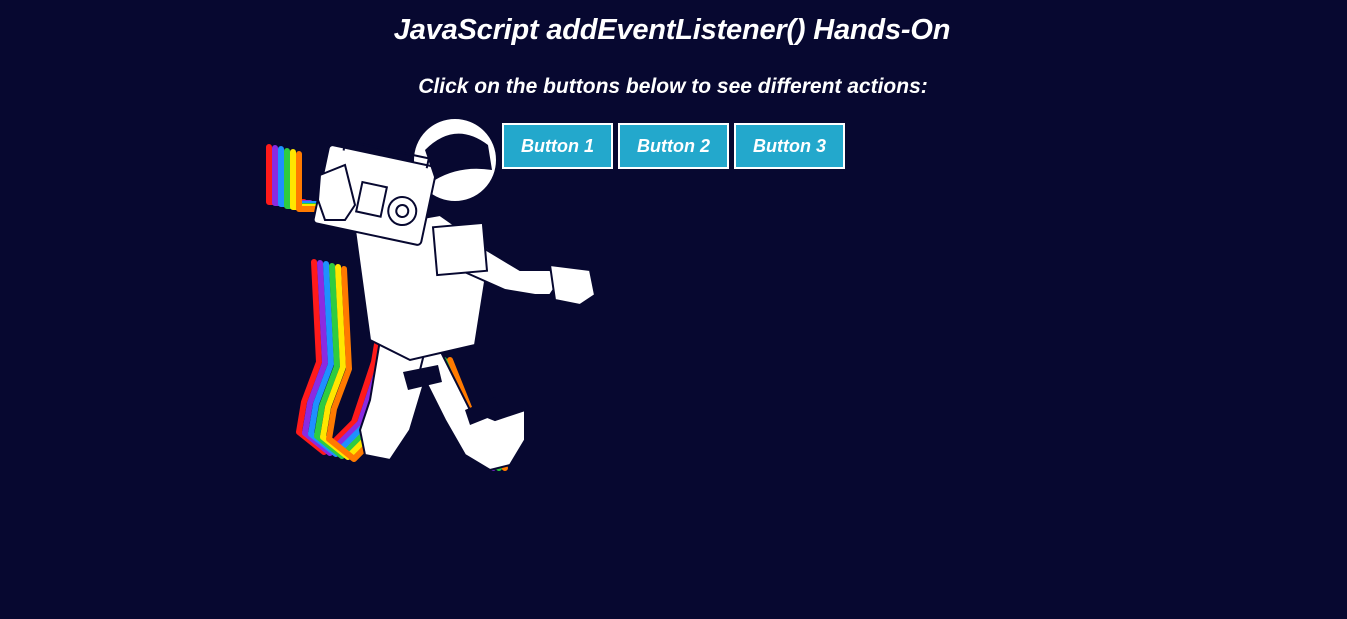 The height and width of the screenshot is (619, 1347). Describe the element at coordinates (672, 30) in the screenshot. I see `page-title: JavaScript addEventListener() Hands-On` at that location.